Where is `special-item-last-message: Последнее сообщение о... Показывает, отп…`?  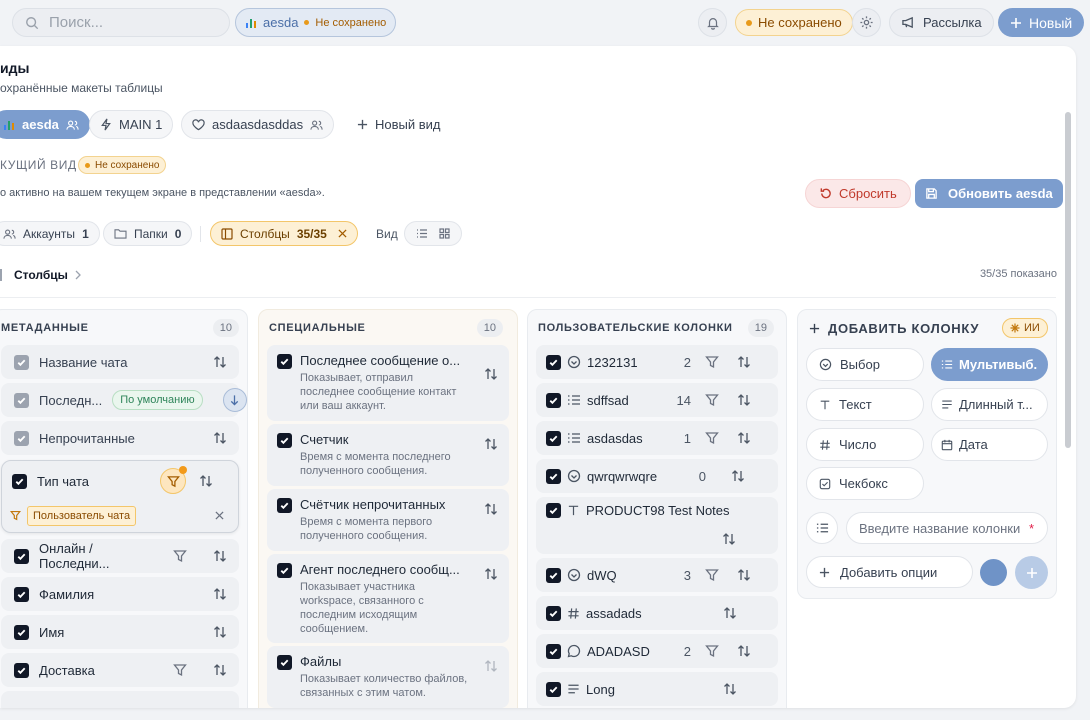 special-item-last-message: Последнее сообщение о... Показывает, отп… is located at coordinates (388, 383).